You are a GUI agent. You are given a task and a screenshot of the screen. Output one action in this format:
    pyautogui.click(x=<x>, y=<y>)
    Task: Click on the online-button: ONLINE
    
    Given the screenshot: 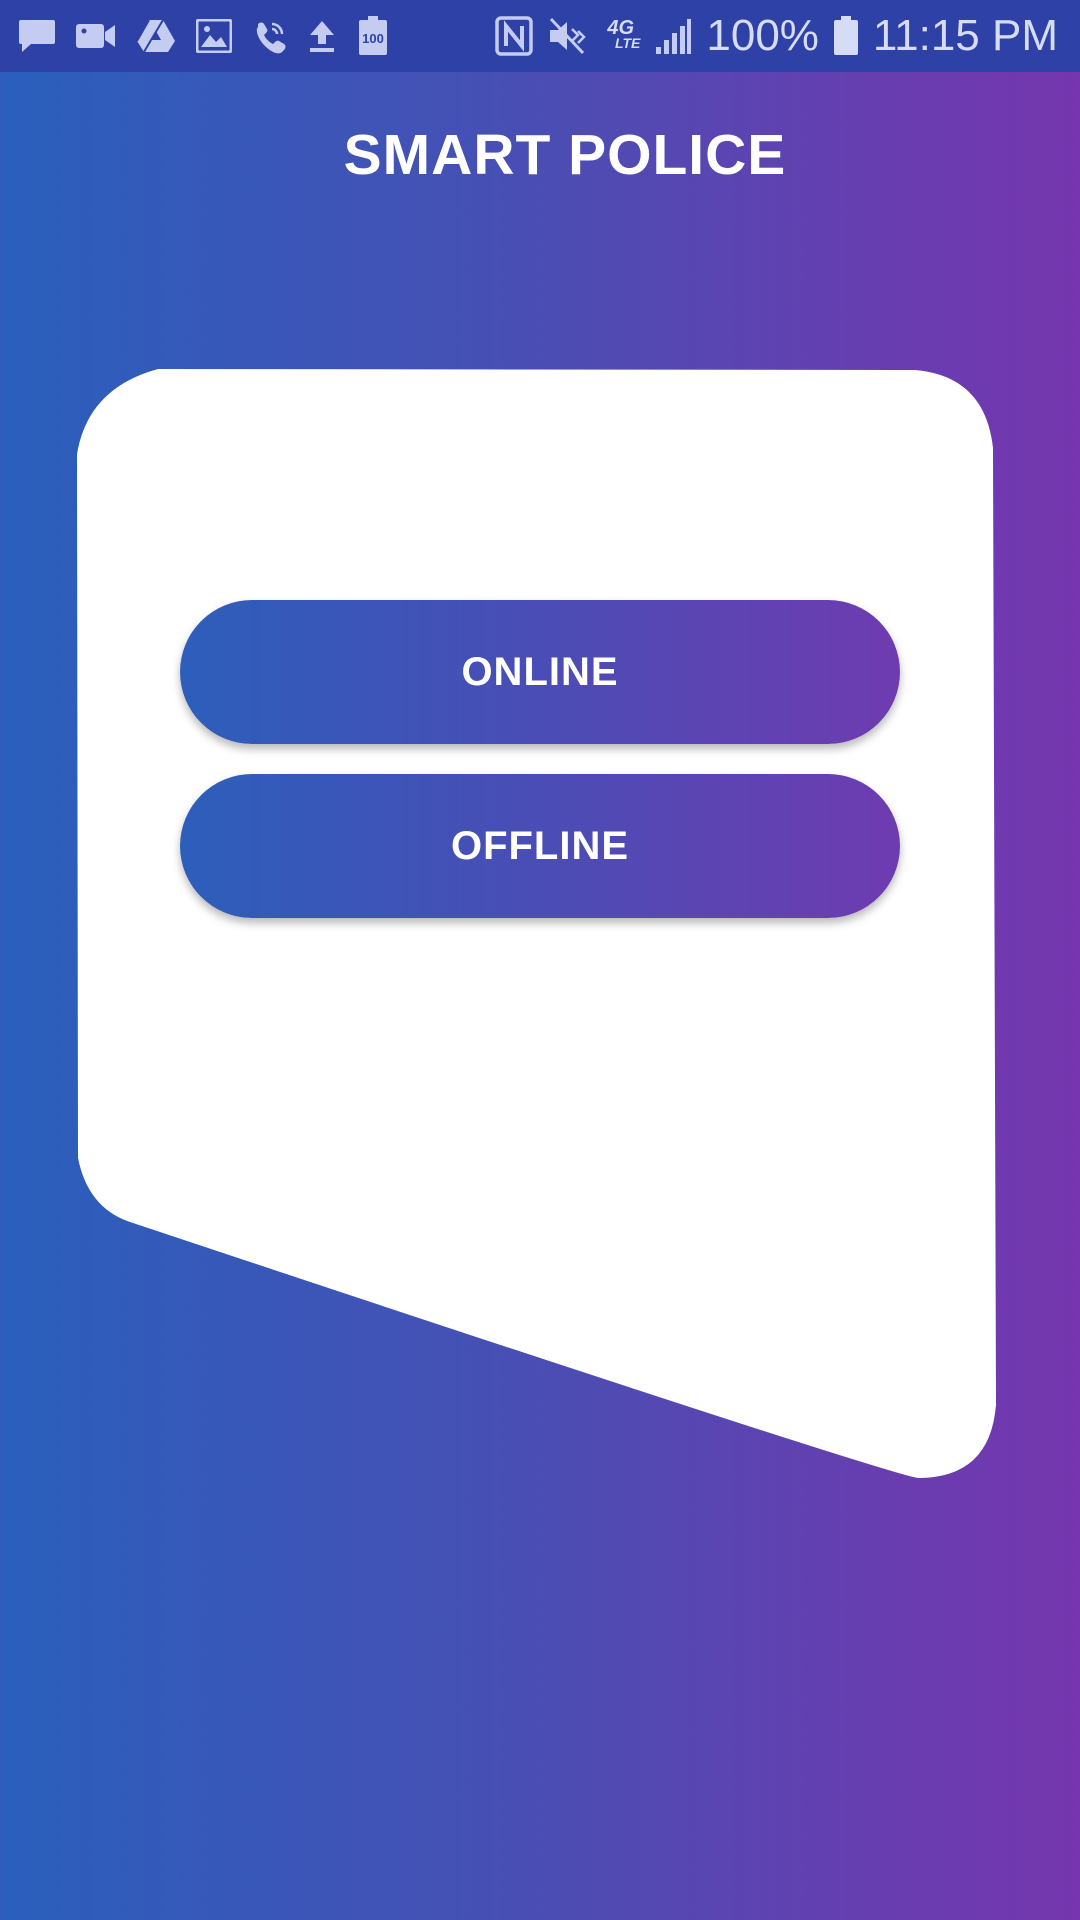 What is the action you would take?
    pyautogui.click(x=540, y=672)
    